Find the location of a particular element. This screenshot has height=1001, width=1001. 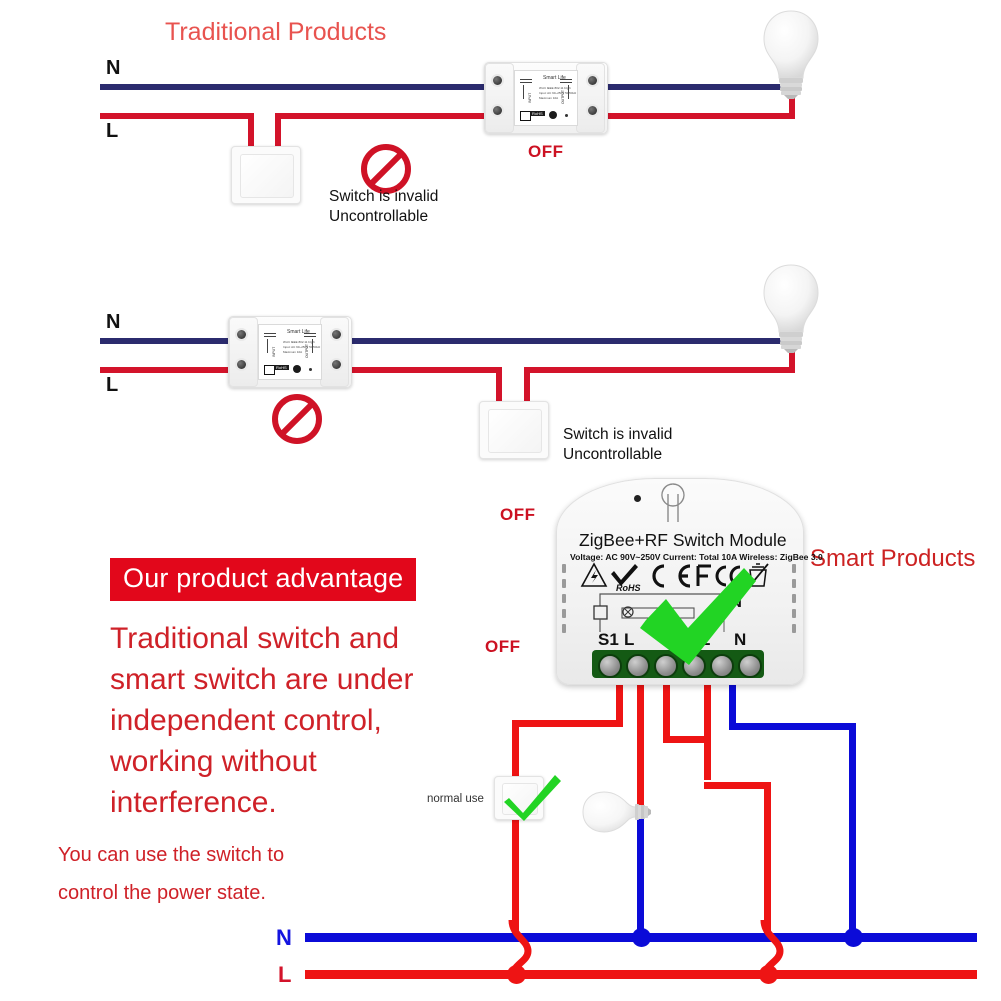

light-bulb-3-horizontal is located at coordinates (616, 812).